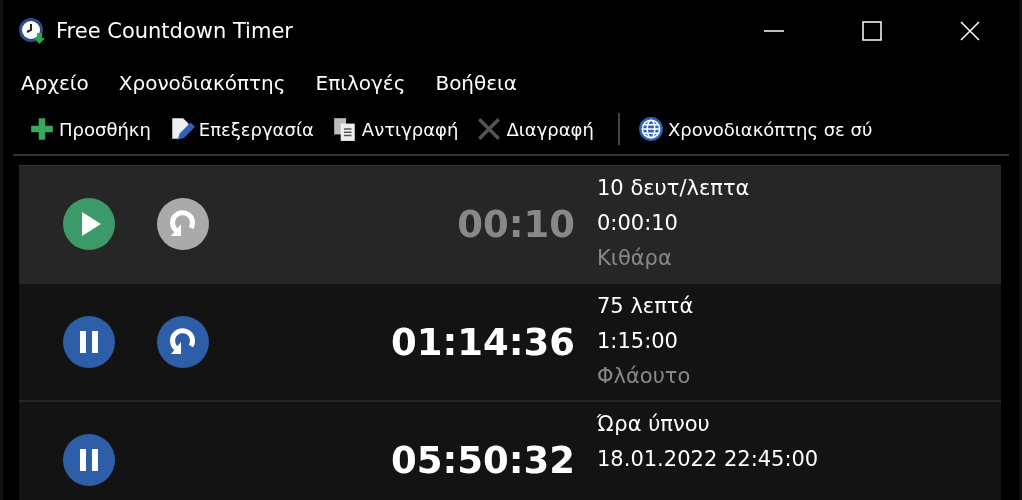 This screenshot has height=500, width=1022. Describe the element at coordinates (774, 31) in the screenshot. I see `minimize-icon` at that location.